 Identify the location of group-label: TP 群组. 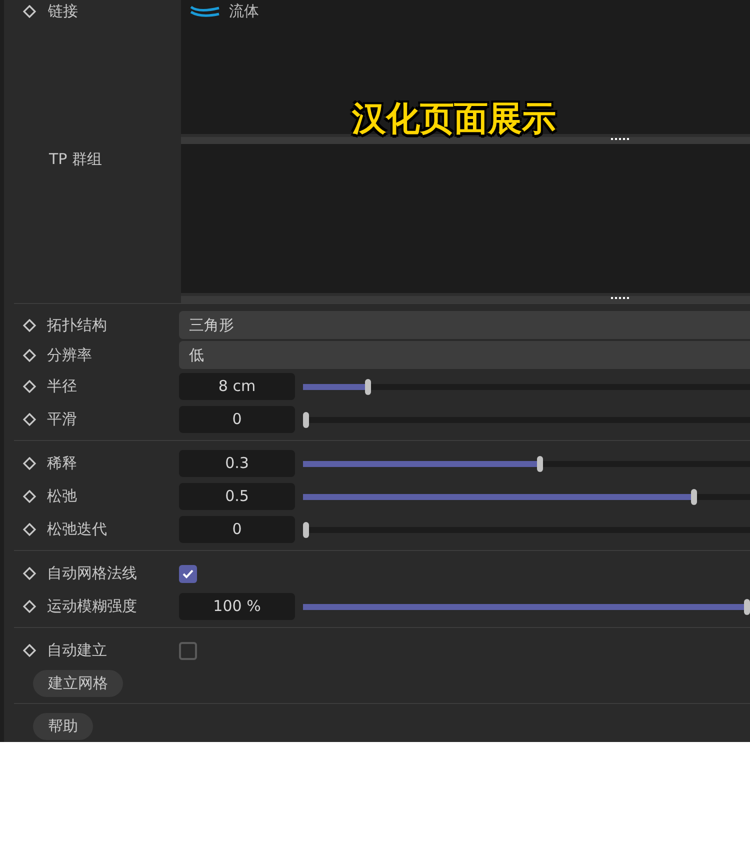
(75, 159).